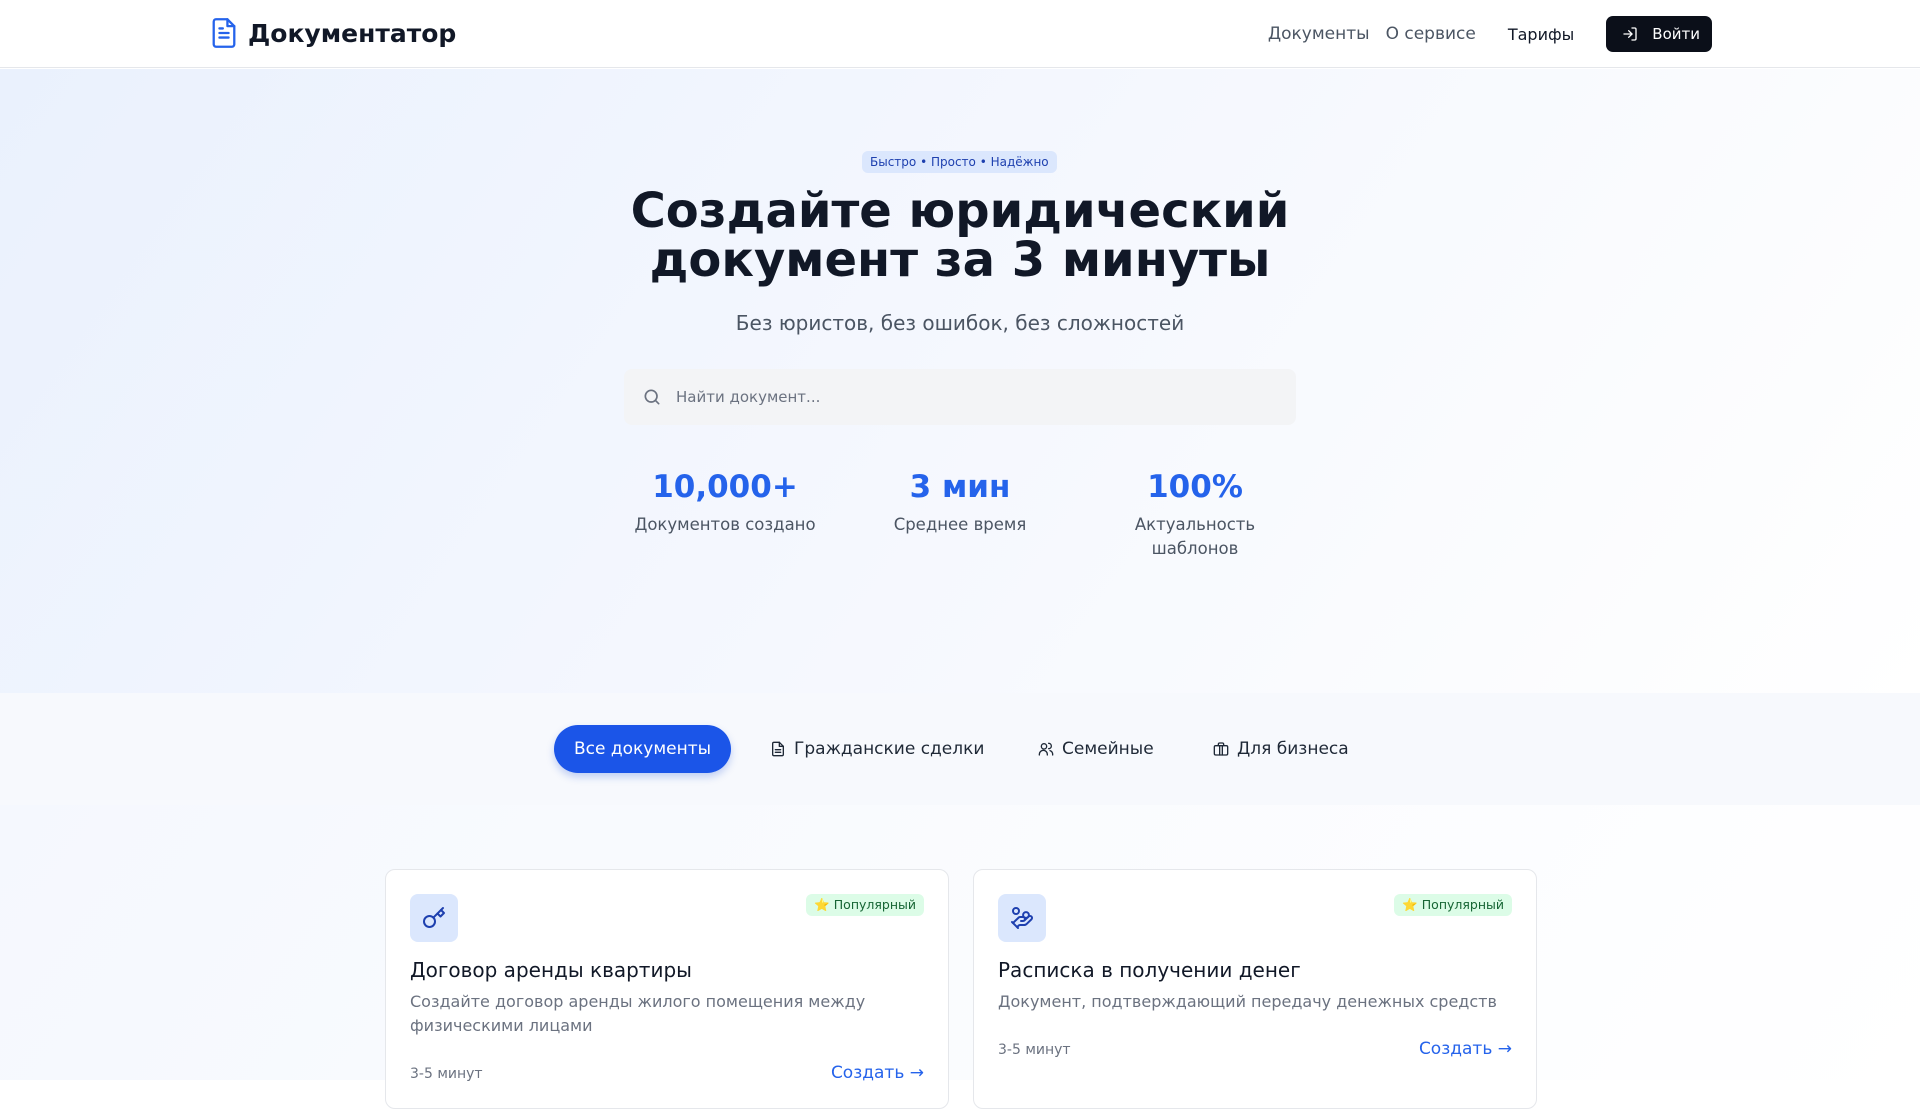 The image size is (1920, 1109). What do you see at coordinates (1319, 34) in the screenshot?
I see `nav-link-documents: Документы` at bounding box center [1319, 34].